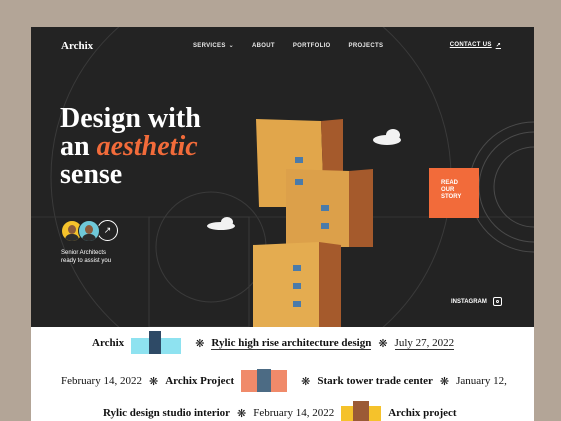 The height and width of the screenshot is (421, 561). Describe the element at coordinates (130, 118) in the screenshot. I see `headline-line-1: Design with` at that location.